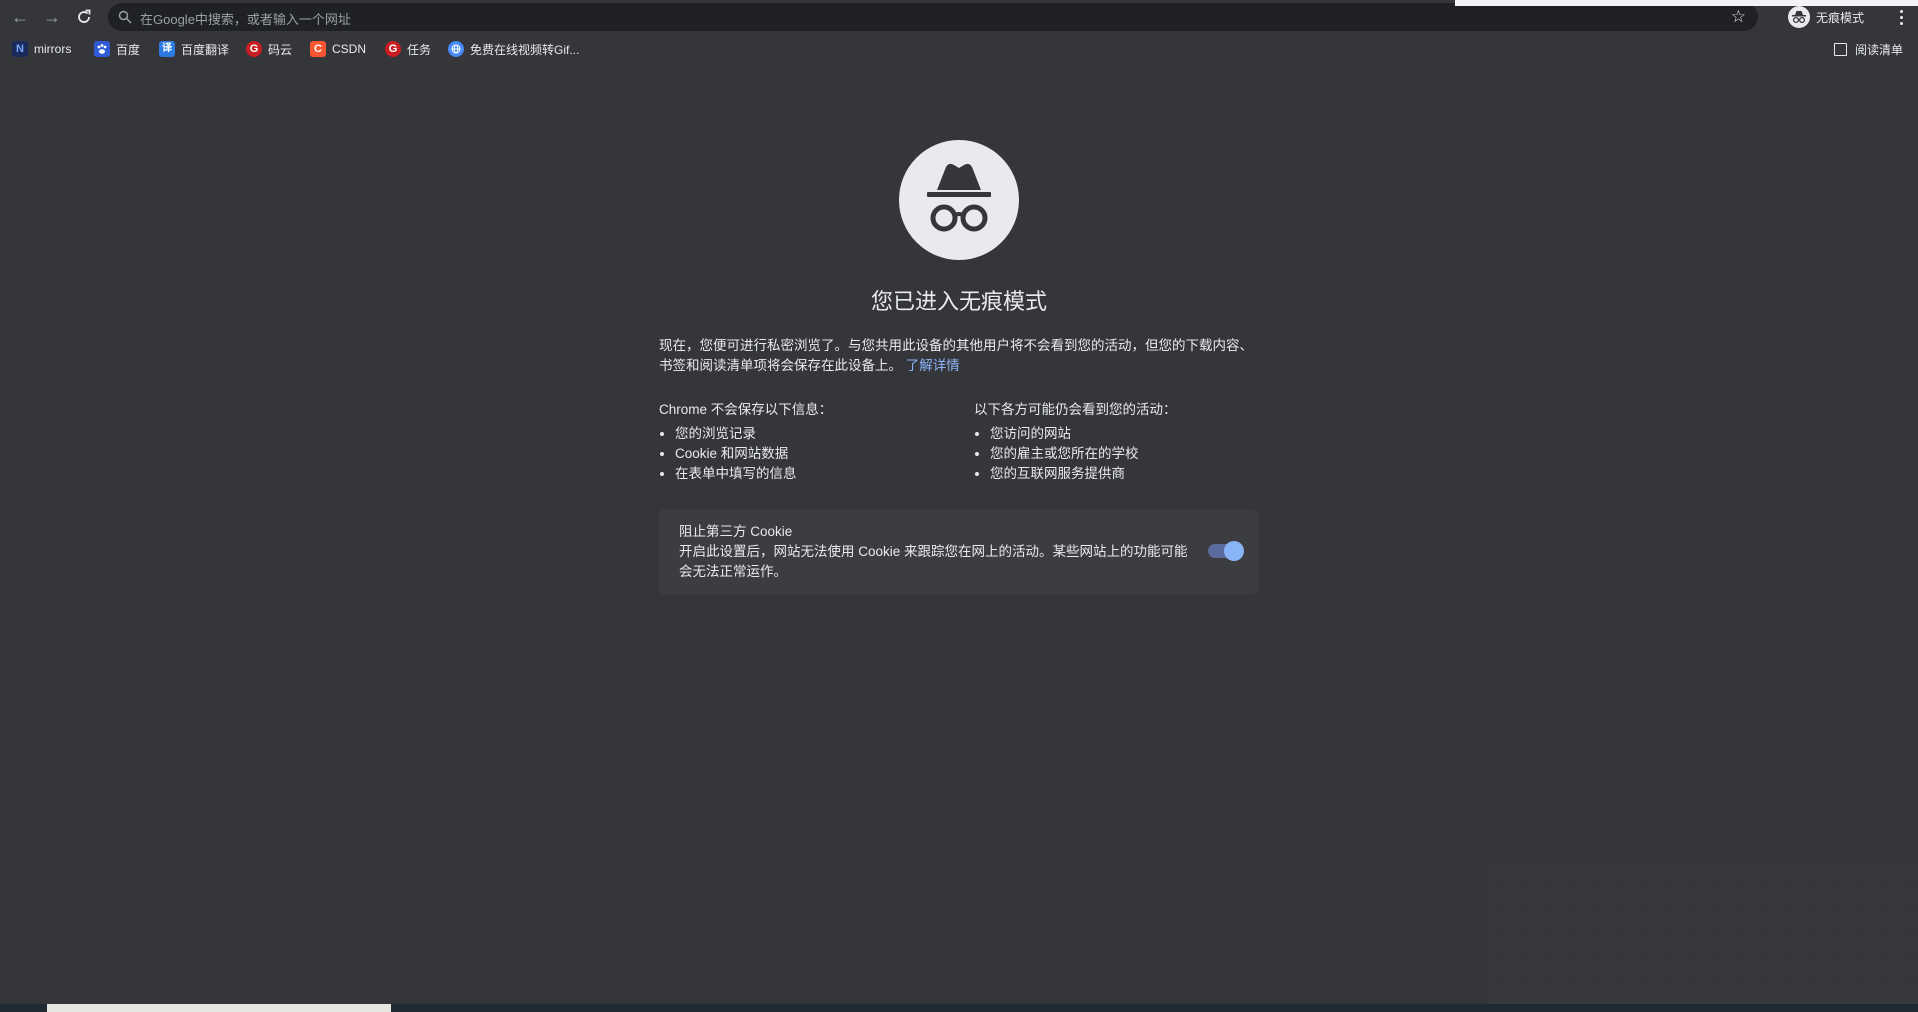 This screenshot has height=1012, width=1918. What do you see at coordinates (1132, 434) in the screenshot?
I see `list-item: 您访问的网站` at bounding box center [1132, 434].